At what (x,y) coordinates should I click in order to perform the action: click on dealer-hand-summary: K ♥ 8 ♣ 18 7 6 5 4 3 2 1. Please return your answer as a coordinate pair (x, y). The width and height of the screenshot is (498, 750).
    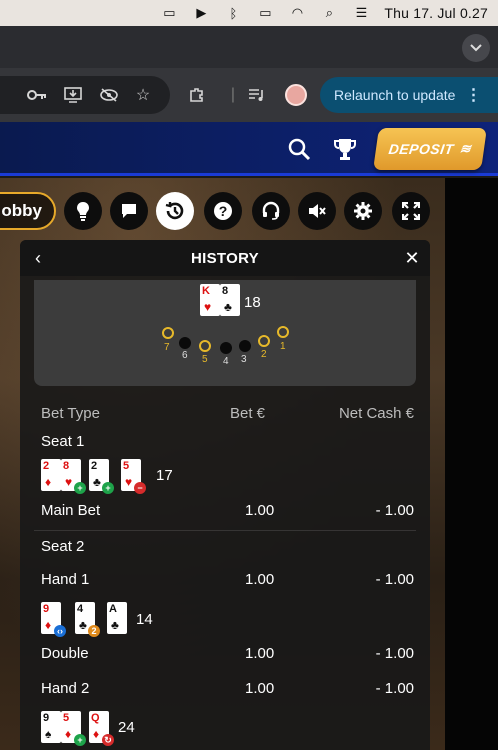
    Looking at the image, I should click on (225, 333).